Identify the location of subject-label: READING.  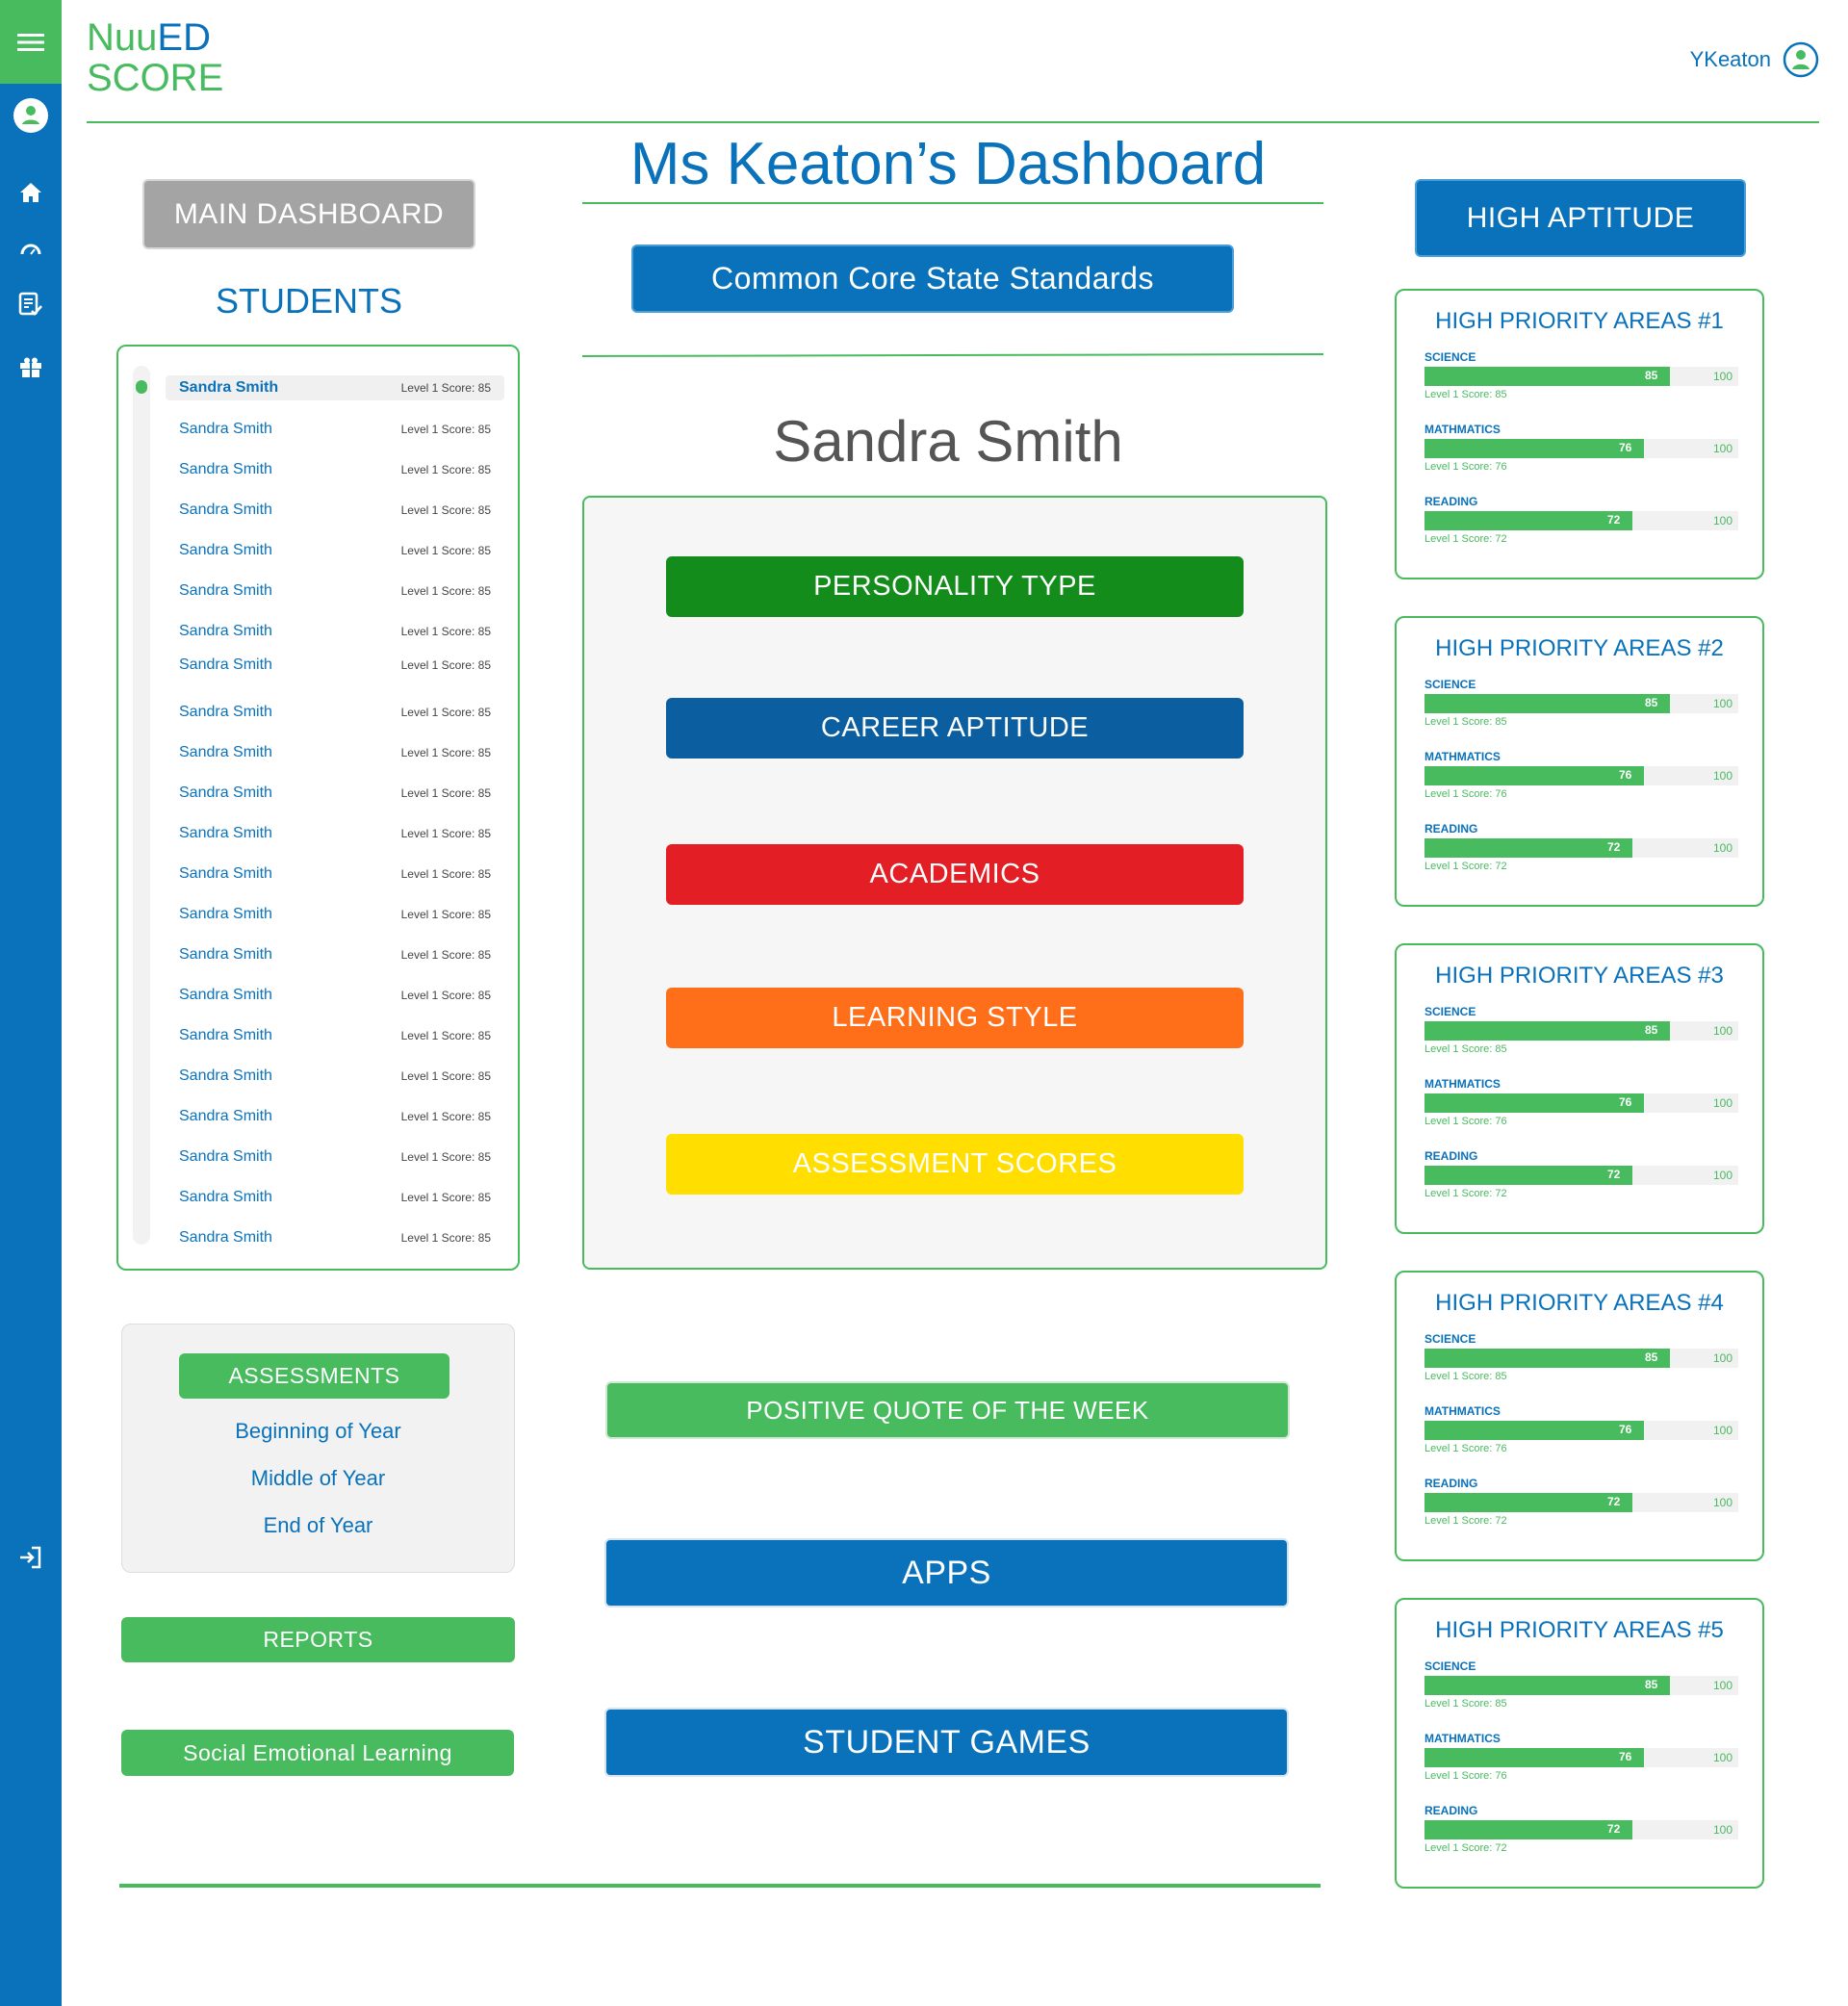
(1451, 829).